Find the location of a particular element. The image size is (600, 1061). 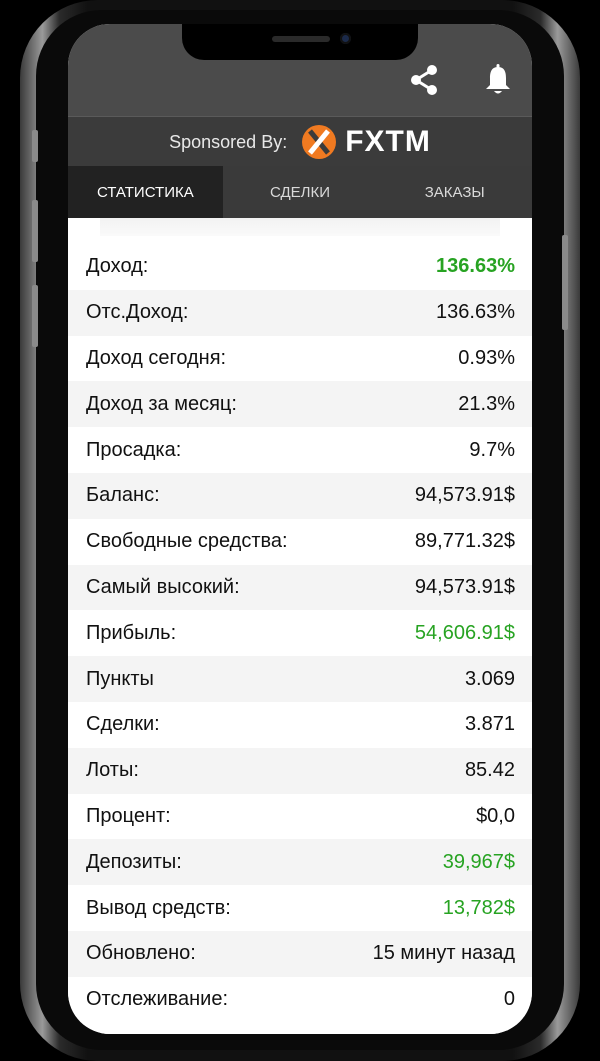

stat-label: Депозиты: is located at coordinates (134, 861).